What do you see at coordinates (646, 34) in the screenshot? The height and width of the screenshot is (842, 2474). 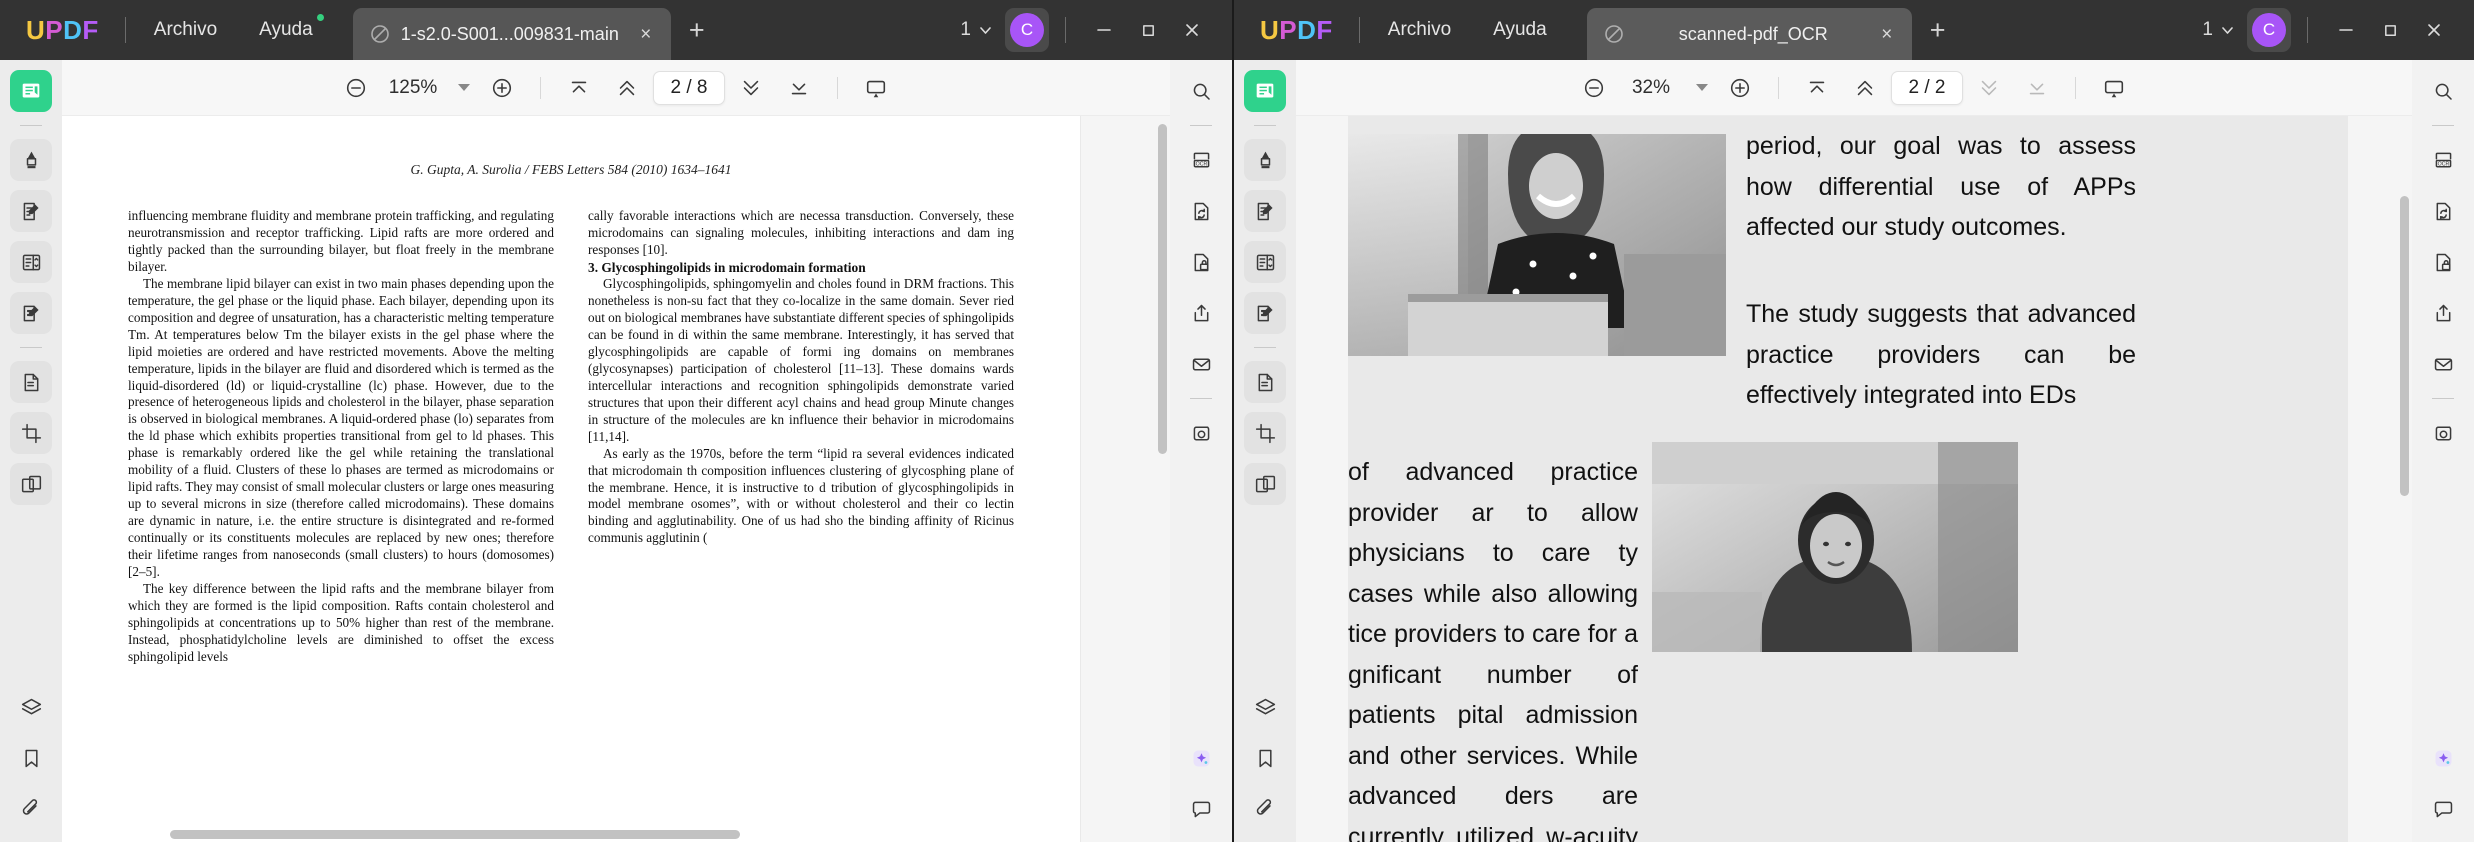 I see `tab-close-icon: ×` at bounding box center [646, 34].